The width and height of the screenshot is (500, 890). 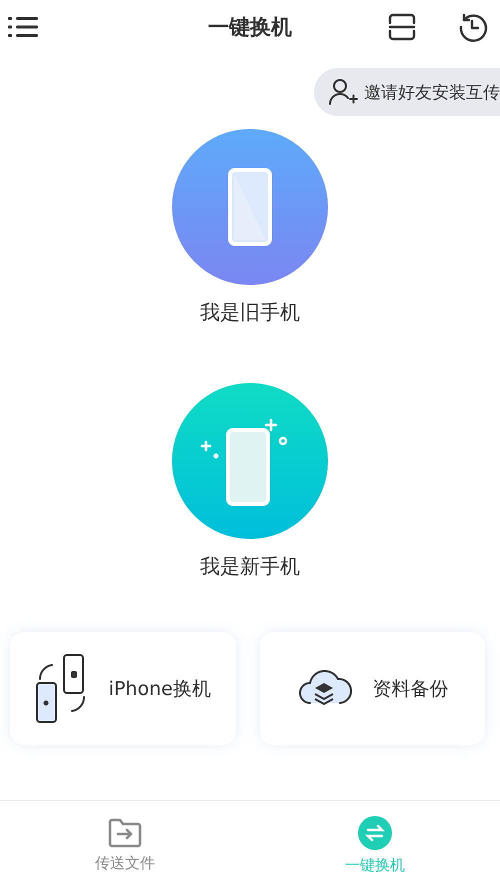 What do you see at coordinates (250, 566) in the screenshot?
I see `role-label: 我是新手机` at bounding box center [250, 566].